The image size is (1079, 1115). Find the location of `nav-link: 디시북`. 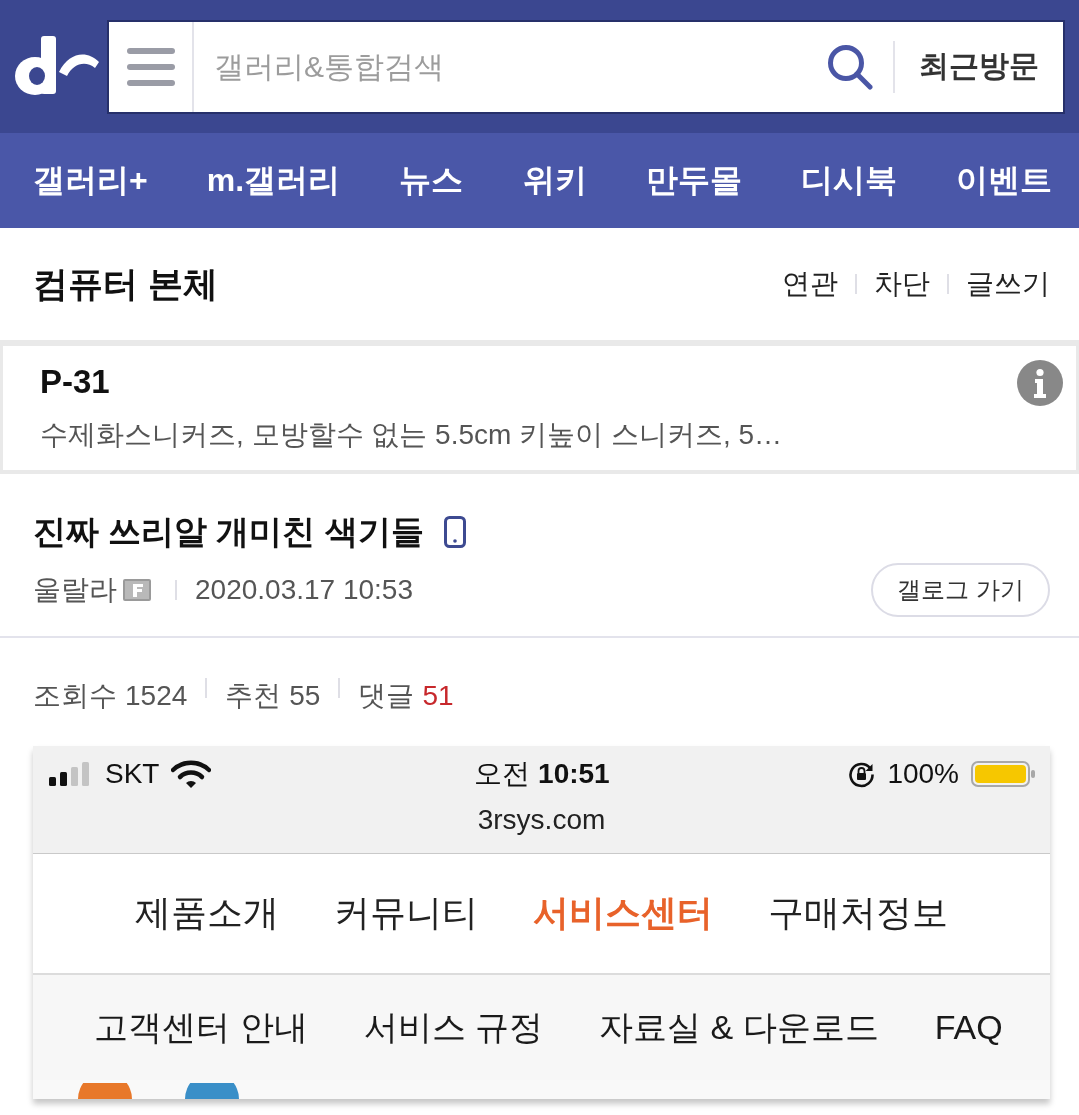

nav-link: 디시북 is located at coordinates (848, 180).